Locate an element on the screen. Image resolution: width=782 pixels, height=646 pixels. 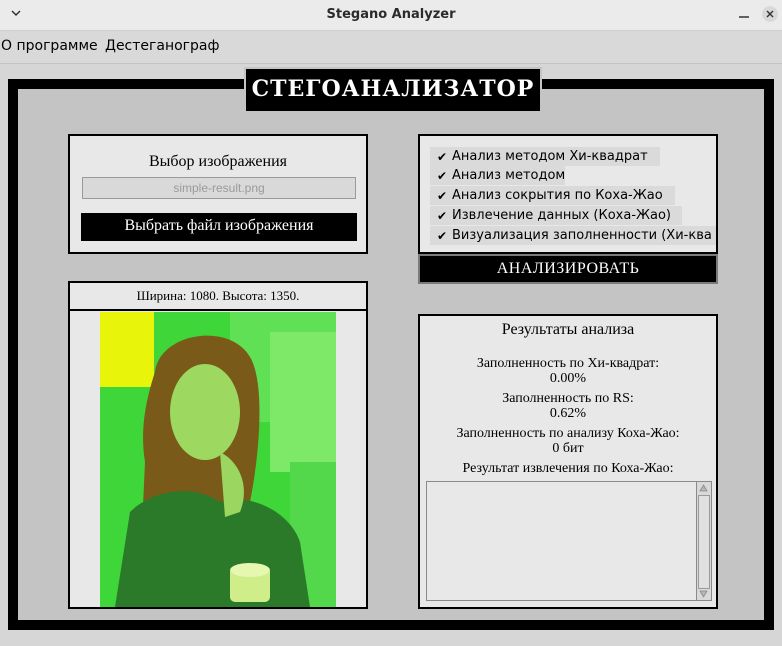
filename-field: simple-result.png is located at coordinates (219, 188).